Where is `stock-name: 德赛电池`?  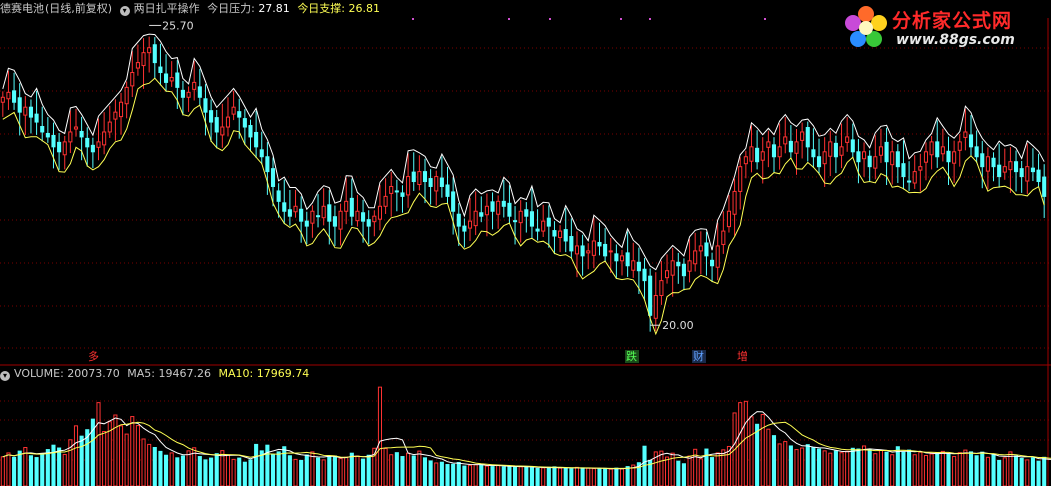 stock-name: 德赛电池 is located at coordinates (22, 8).